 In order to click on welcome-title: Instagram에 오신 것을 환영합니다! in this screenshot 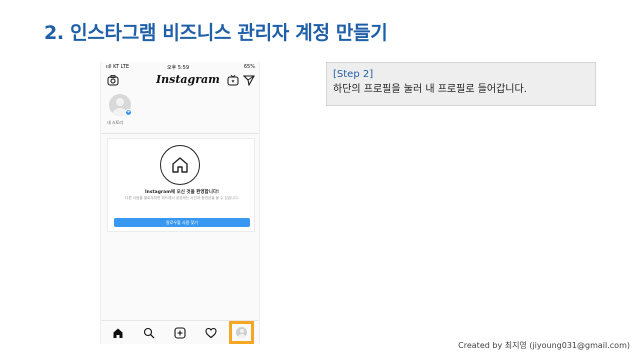, I will do `click(182, 192)`.